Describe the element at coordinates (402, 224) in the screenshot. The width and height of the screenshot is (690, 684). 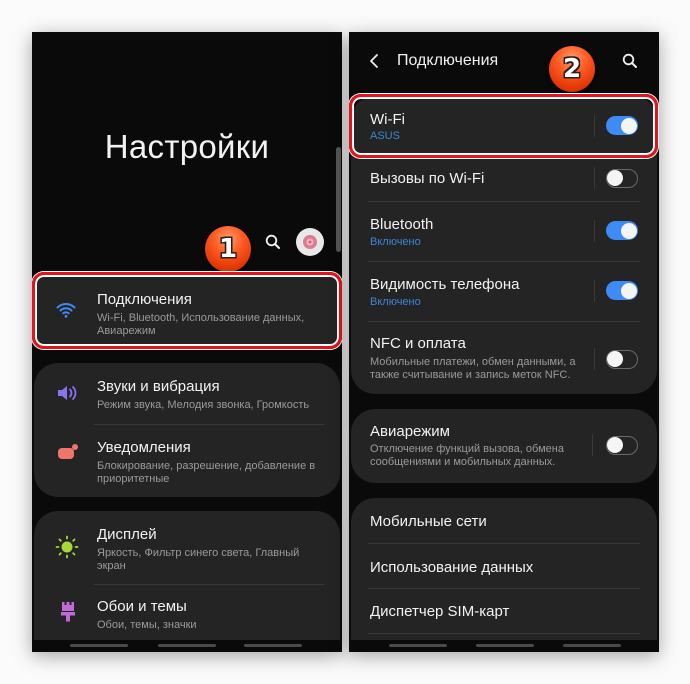
I see `item-title: Bluetooth` at that location.